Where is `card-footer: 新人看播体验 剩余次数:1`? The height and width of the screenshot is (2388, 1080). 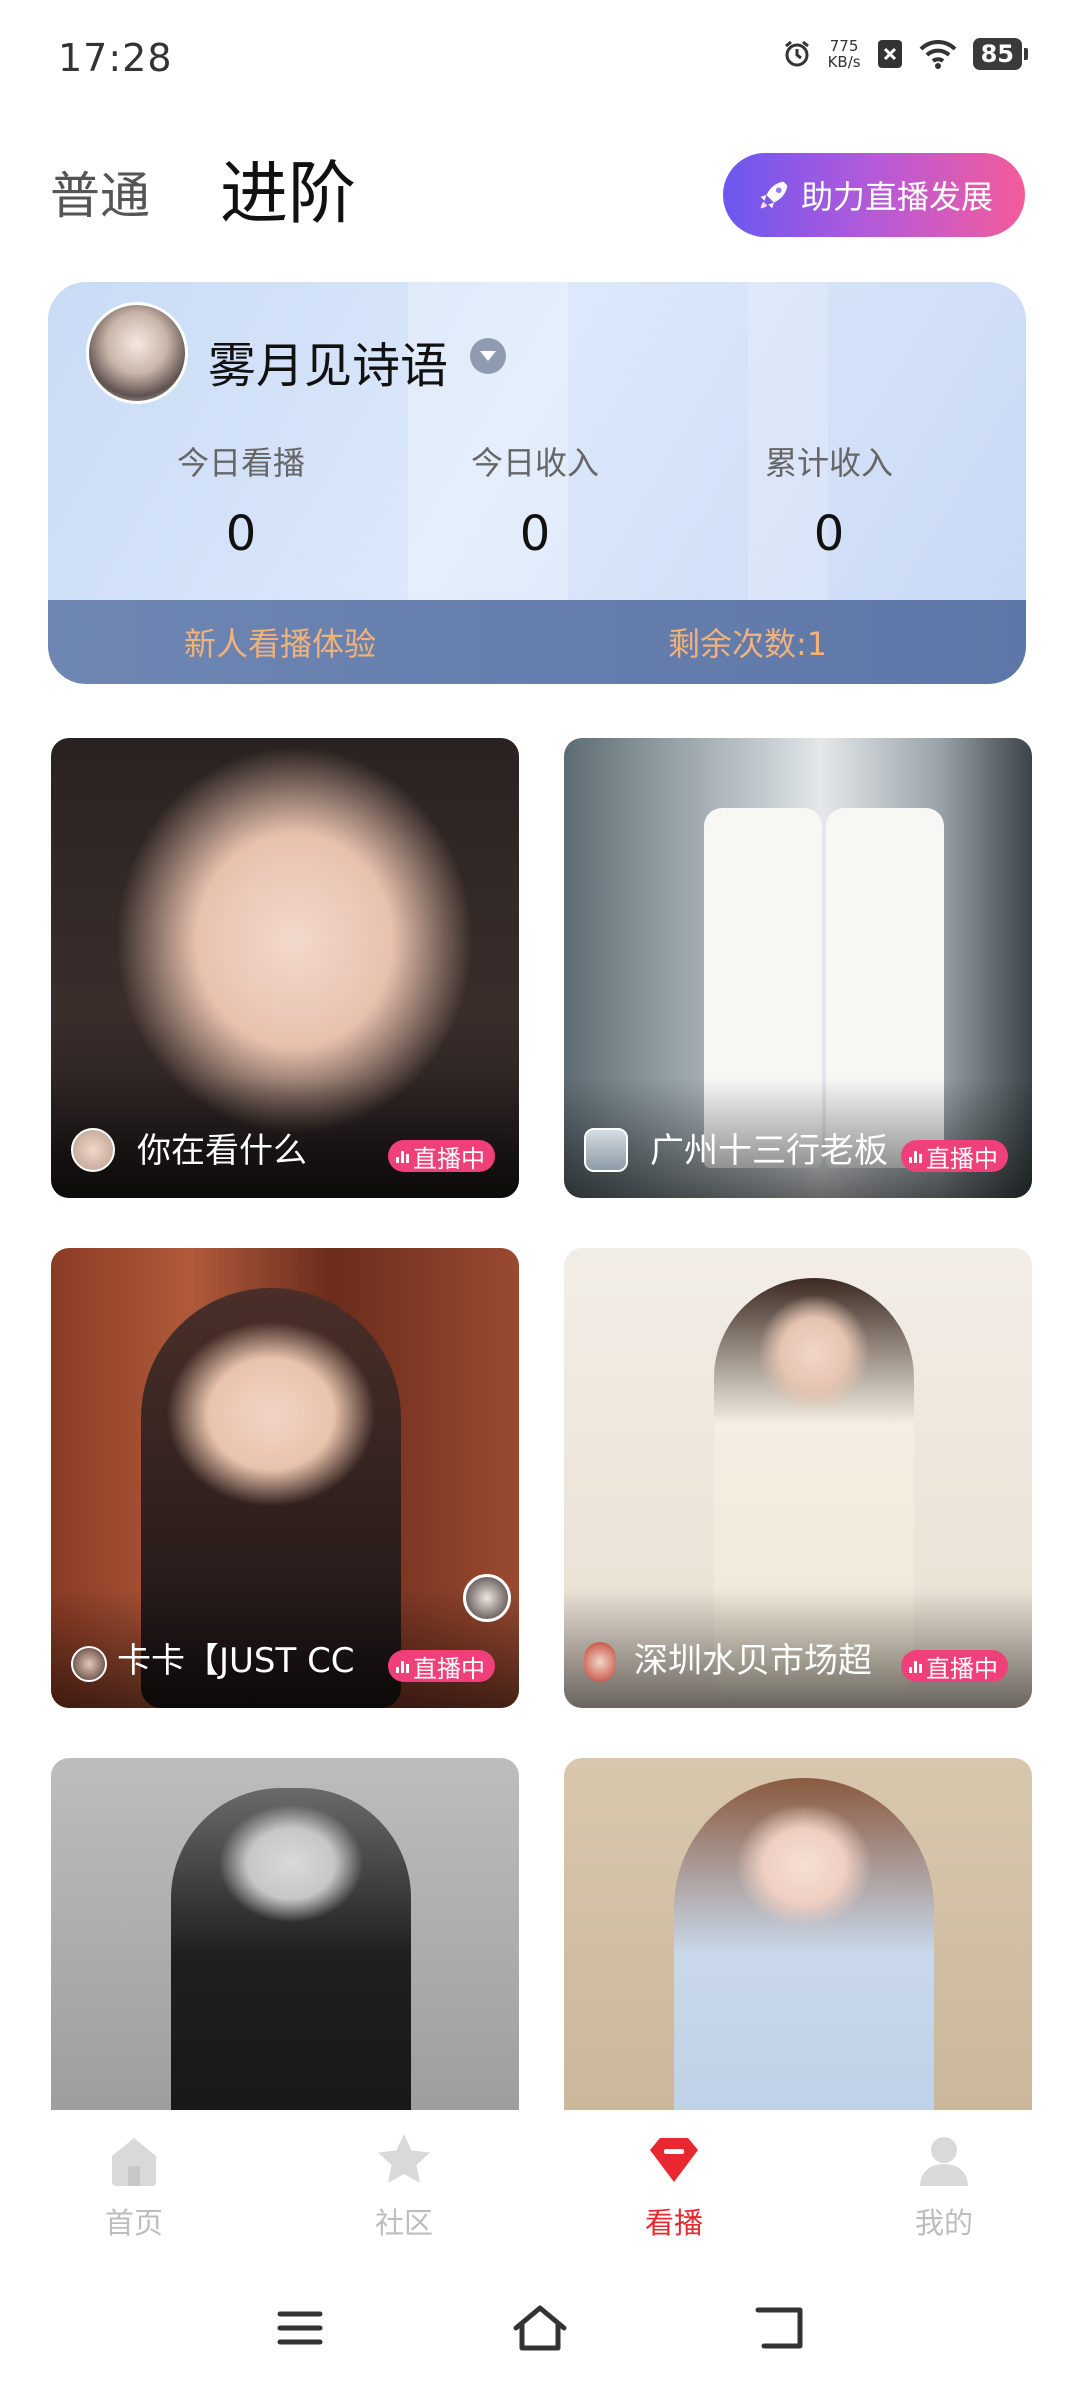 card-footer: 新人看播体验 剩余次数:1 is located at coordinates (537, 642).